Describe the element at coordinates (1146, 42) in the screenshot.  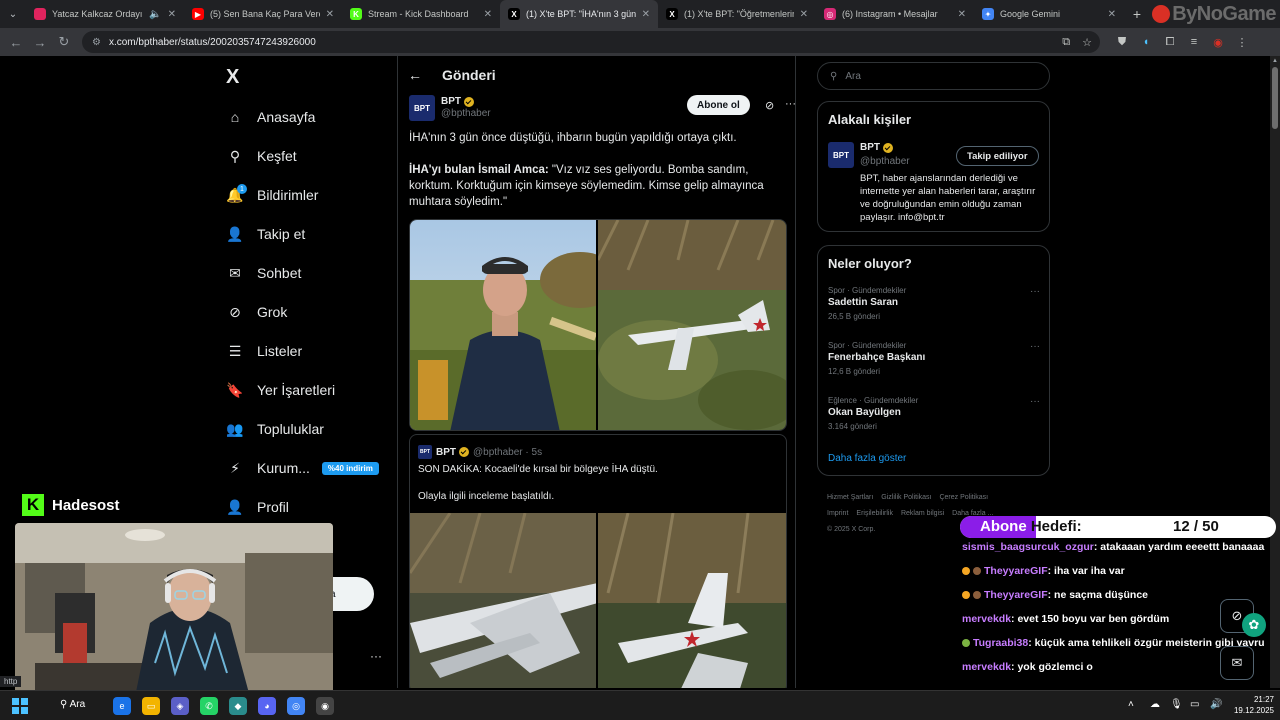
I see `audio-extension-icon: ◖` at that location.